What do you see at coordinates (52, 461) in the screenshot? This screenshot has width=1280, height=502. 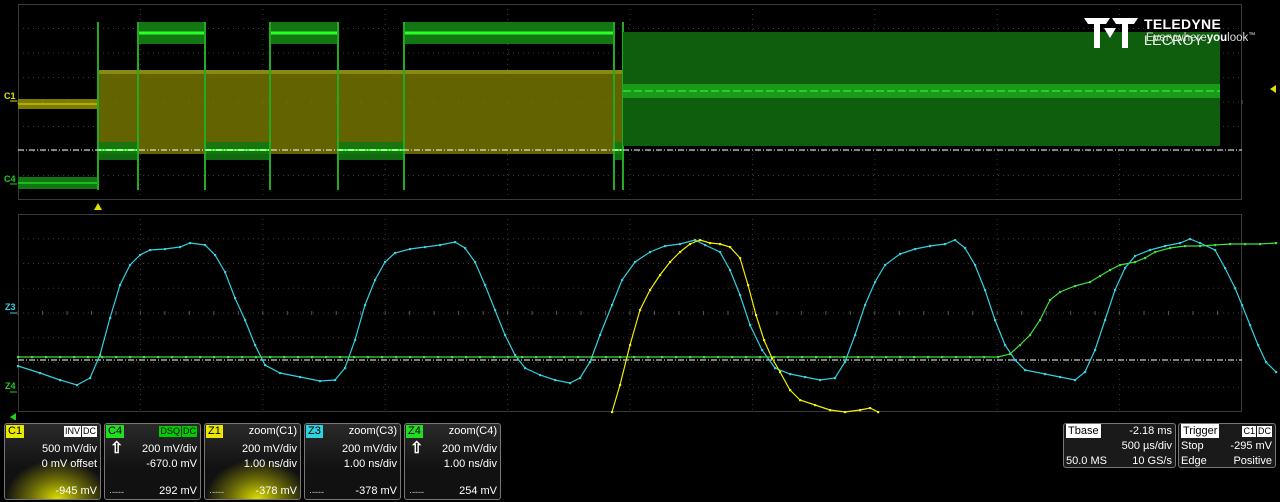 I see `descriptor-c1: C1 INV DC 500 mV/div 0 mV offset -945 mV` at bounding box center [52, 461].